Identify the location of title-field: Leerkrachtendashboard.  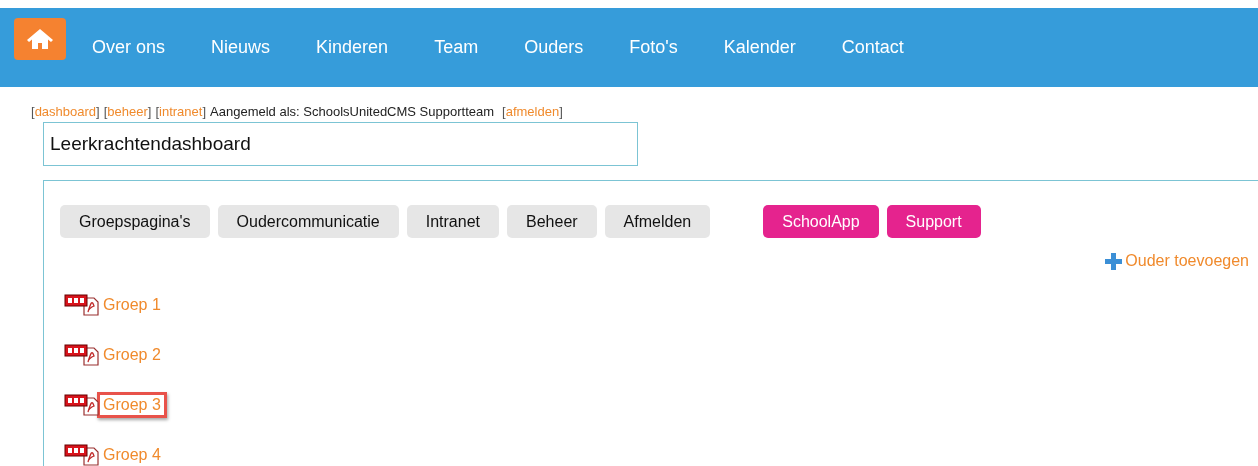
(340, 144).